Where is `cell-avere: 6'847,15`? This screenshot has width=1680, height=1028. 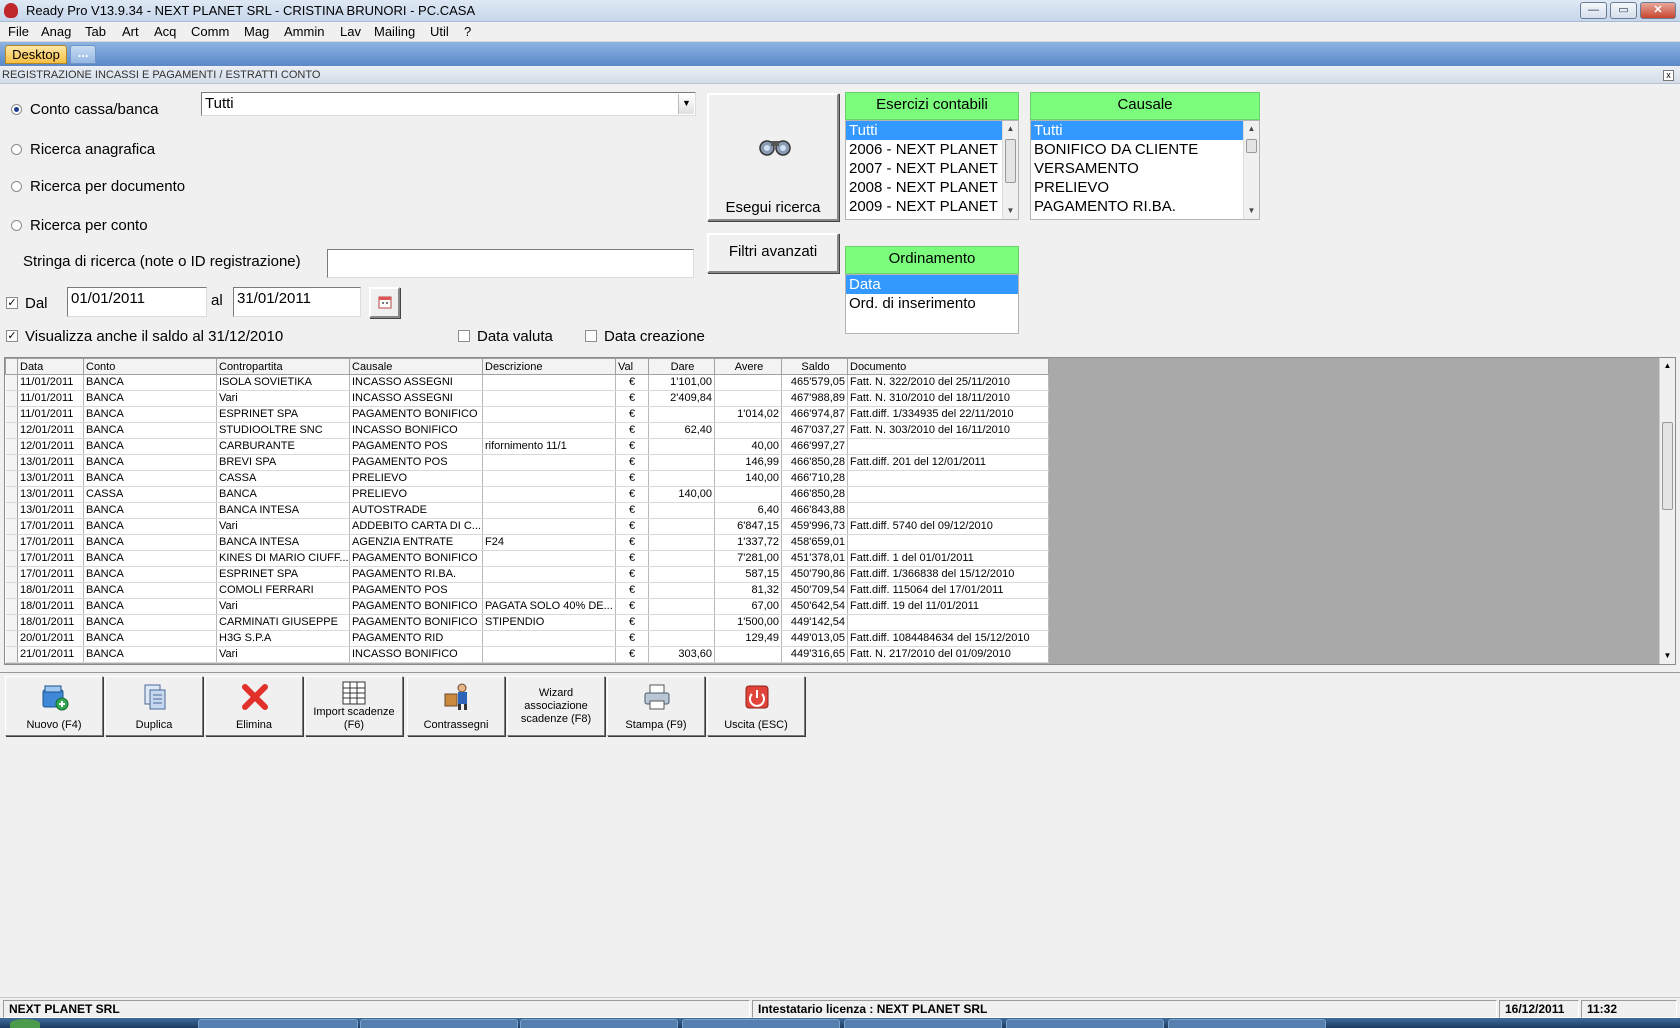 cell-avere: 6'847,15 is located at coordinates (748, 526).